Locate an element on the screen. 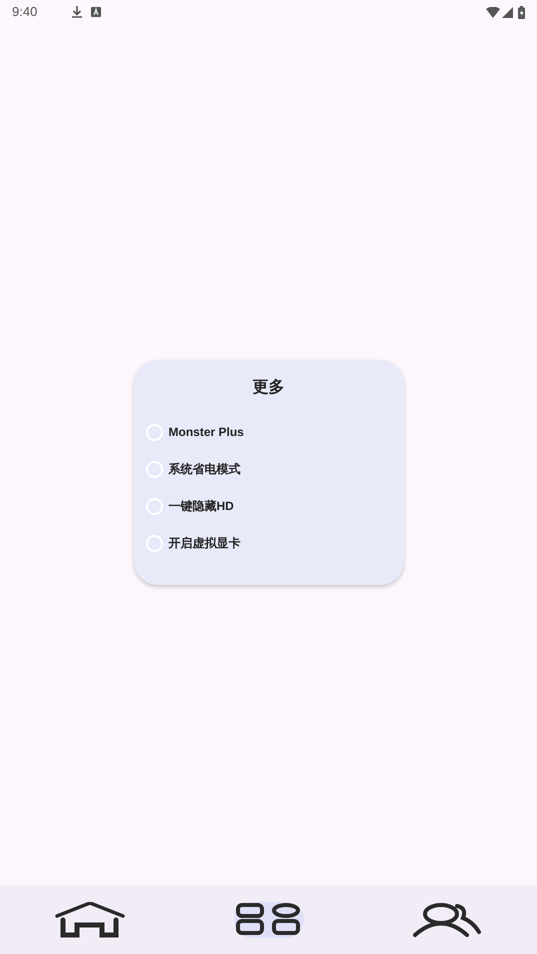 This screenshot has width=537, height=954. wifi-icon is located at coordinates (493, 12).